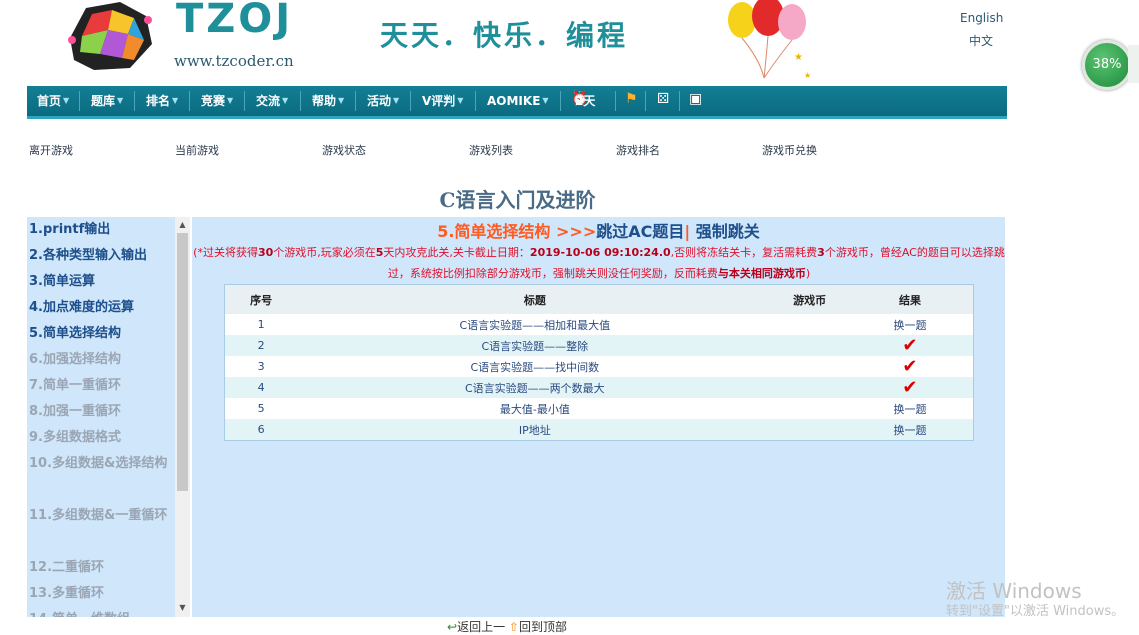 The width and height of the screenshot is (1139, 635). What do you see at coordinates (491, 150) in the screenshot?
I see `game-list-link: 游戏列表` at bounding box center [491, 150].